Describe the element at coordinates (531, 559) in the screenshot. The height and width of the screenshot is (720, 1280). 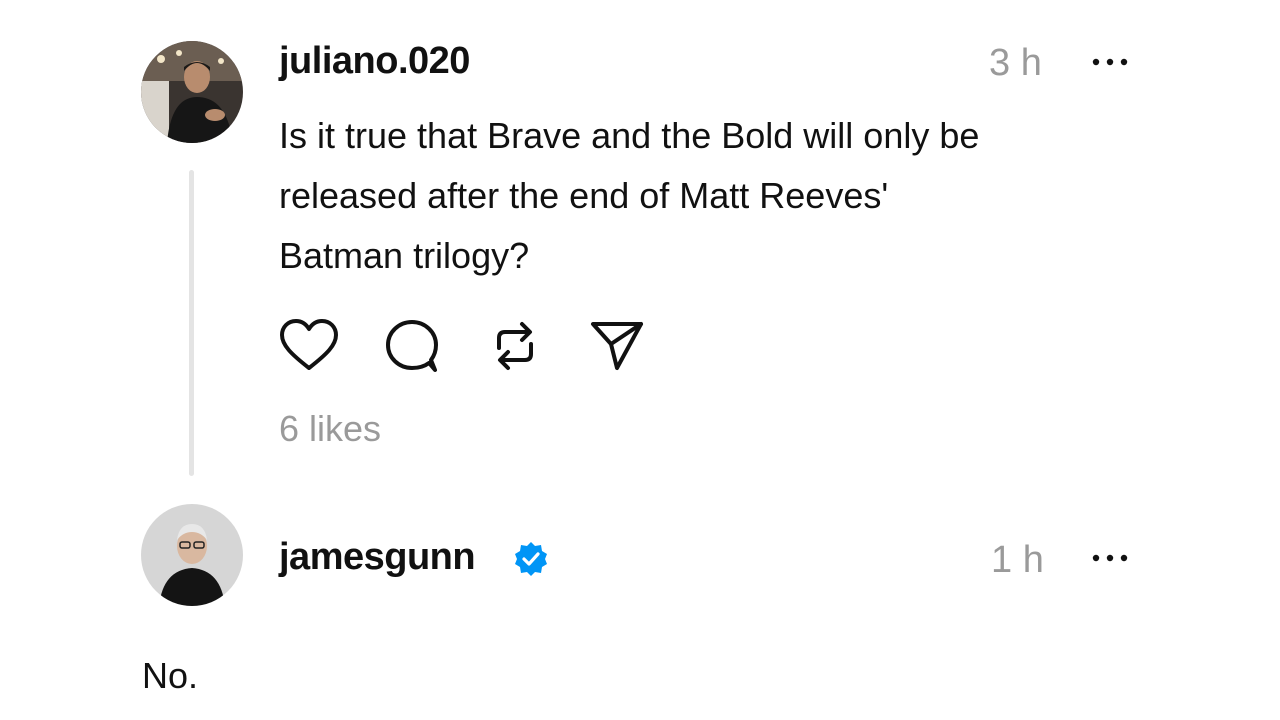
I see `verified-badge-icon` at that location.